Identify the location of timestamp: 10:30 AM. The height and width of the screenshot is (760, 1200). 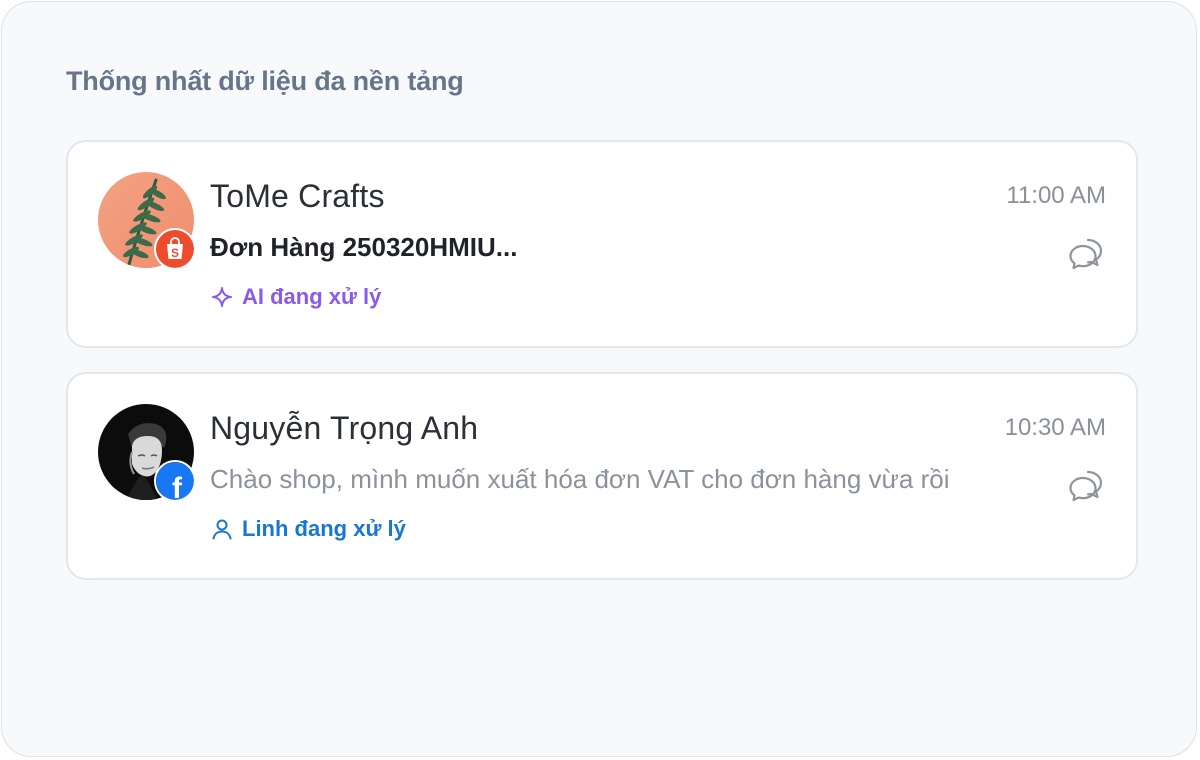
(1055, 427).